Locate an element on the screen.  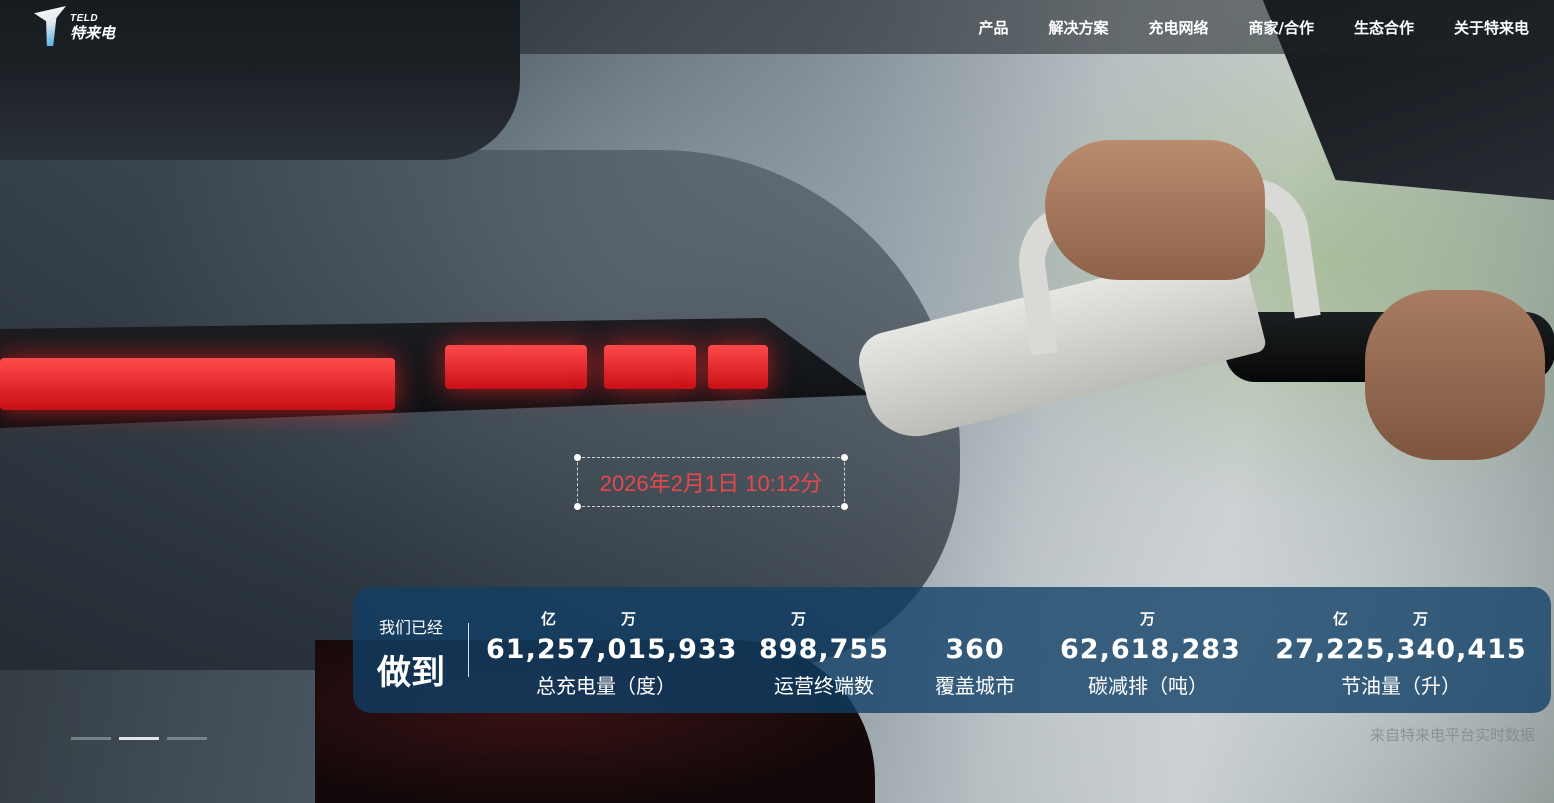
stat-label: 运营终端数 is located at coordinates (824, 686).